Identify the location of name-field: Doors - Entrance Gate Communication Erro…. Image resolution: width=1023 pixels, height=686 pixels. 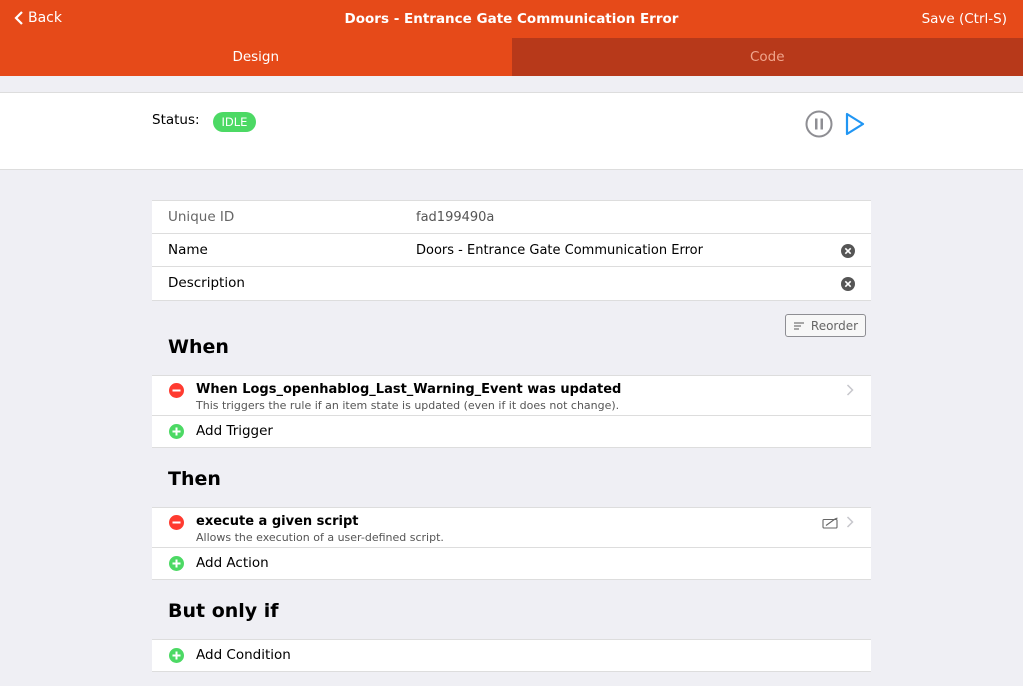
(559, 250).